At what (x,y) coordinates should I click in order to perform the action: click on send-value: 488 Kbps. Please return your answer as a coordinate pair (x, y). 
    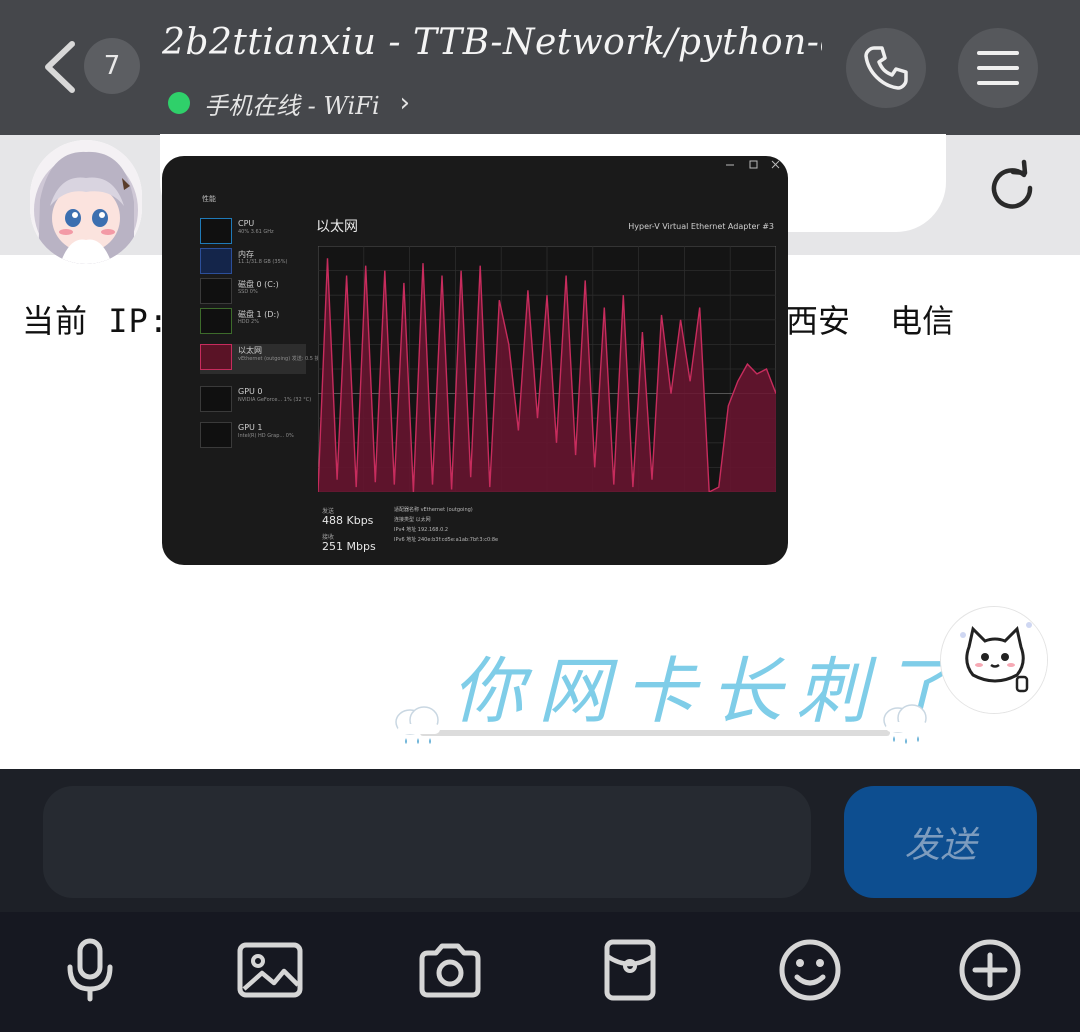
    Looking at the image, I should click on (348, 520).